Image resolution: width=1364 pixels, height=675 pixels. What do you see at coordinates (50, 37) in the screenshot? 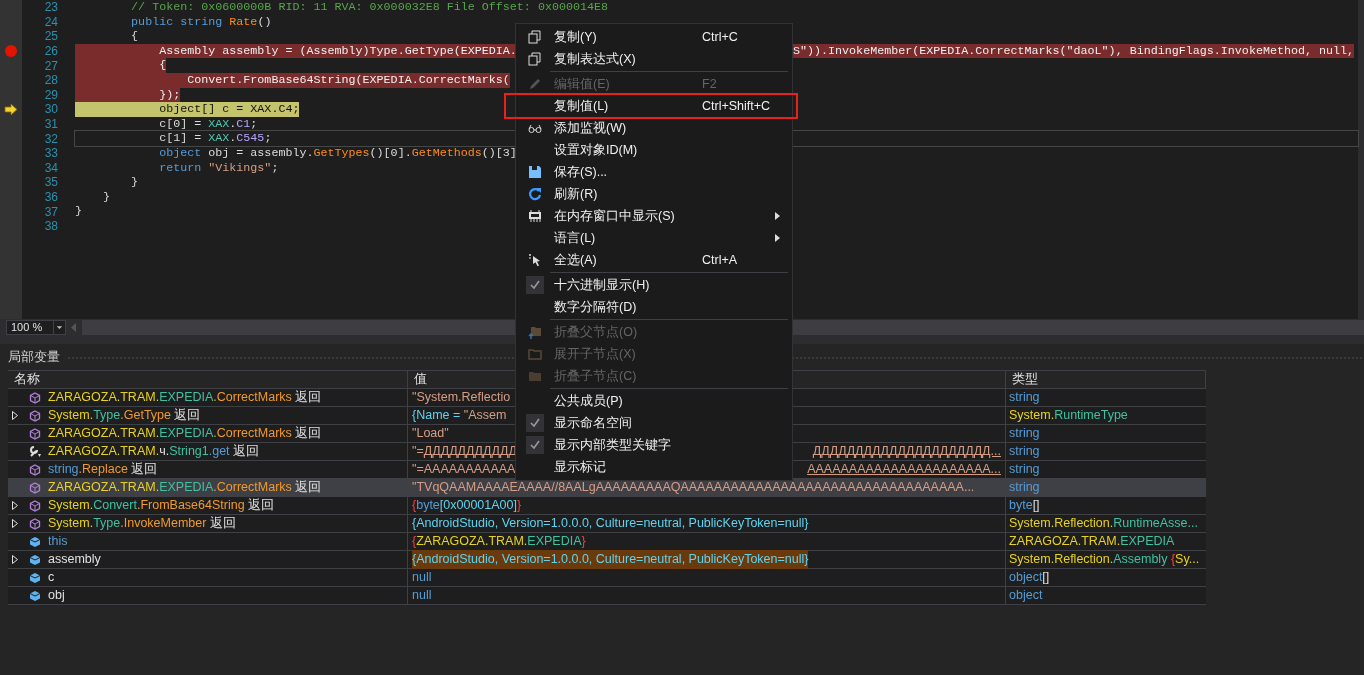
I see `line-number: 25` at bounding box center [50, 37].